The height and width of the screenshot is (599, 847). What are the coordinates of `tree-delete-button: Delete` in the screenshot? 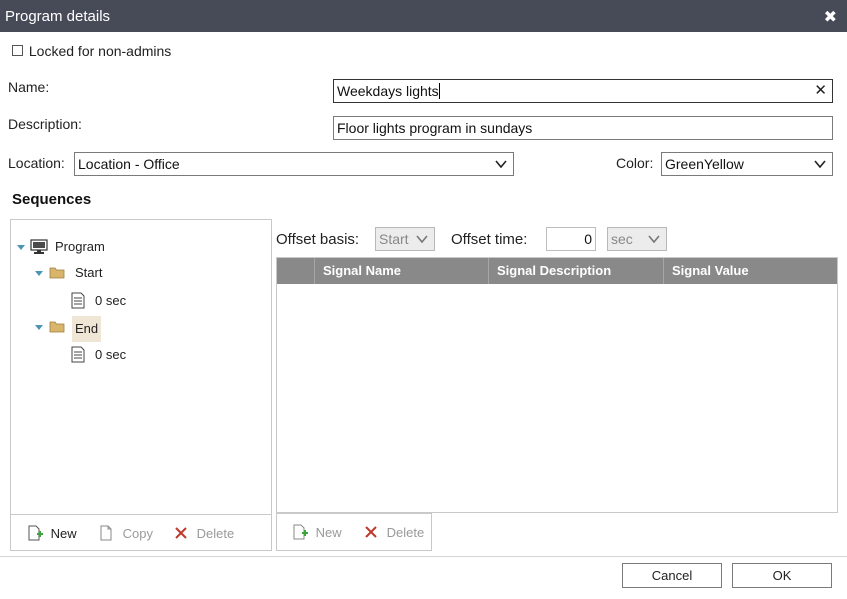 It's located at (203, 534).